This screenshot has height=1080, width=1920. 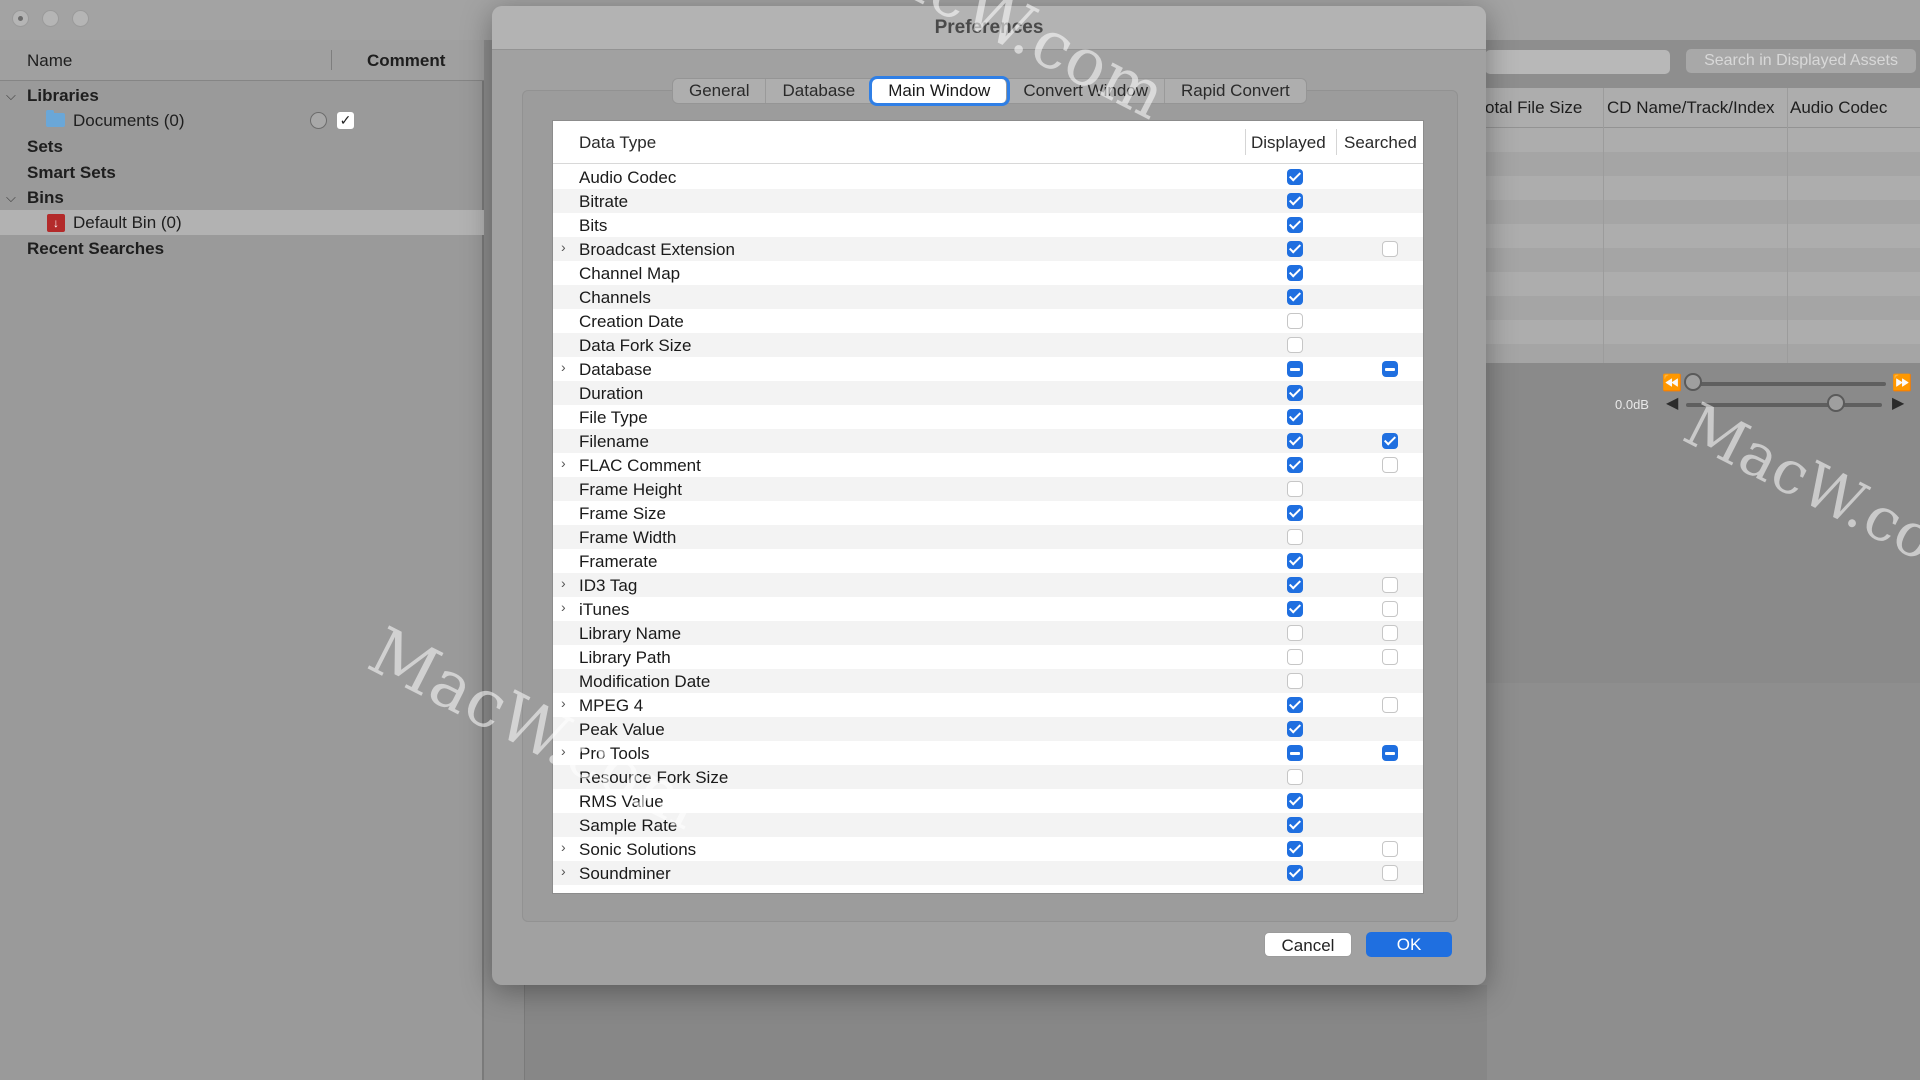 What do you see at coordinates (242, 120) in the screenshot?
I see `sidebar-item-documents: Documents (0) ✓` at bounding box center [242, 120].